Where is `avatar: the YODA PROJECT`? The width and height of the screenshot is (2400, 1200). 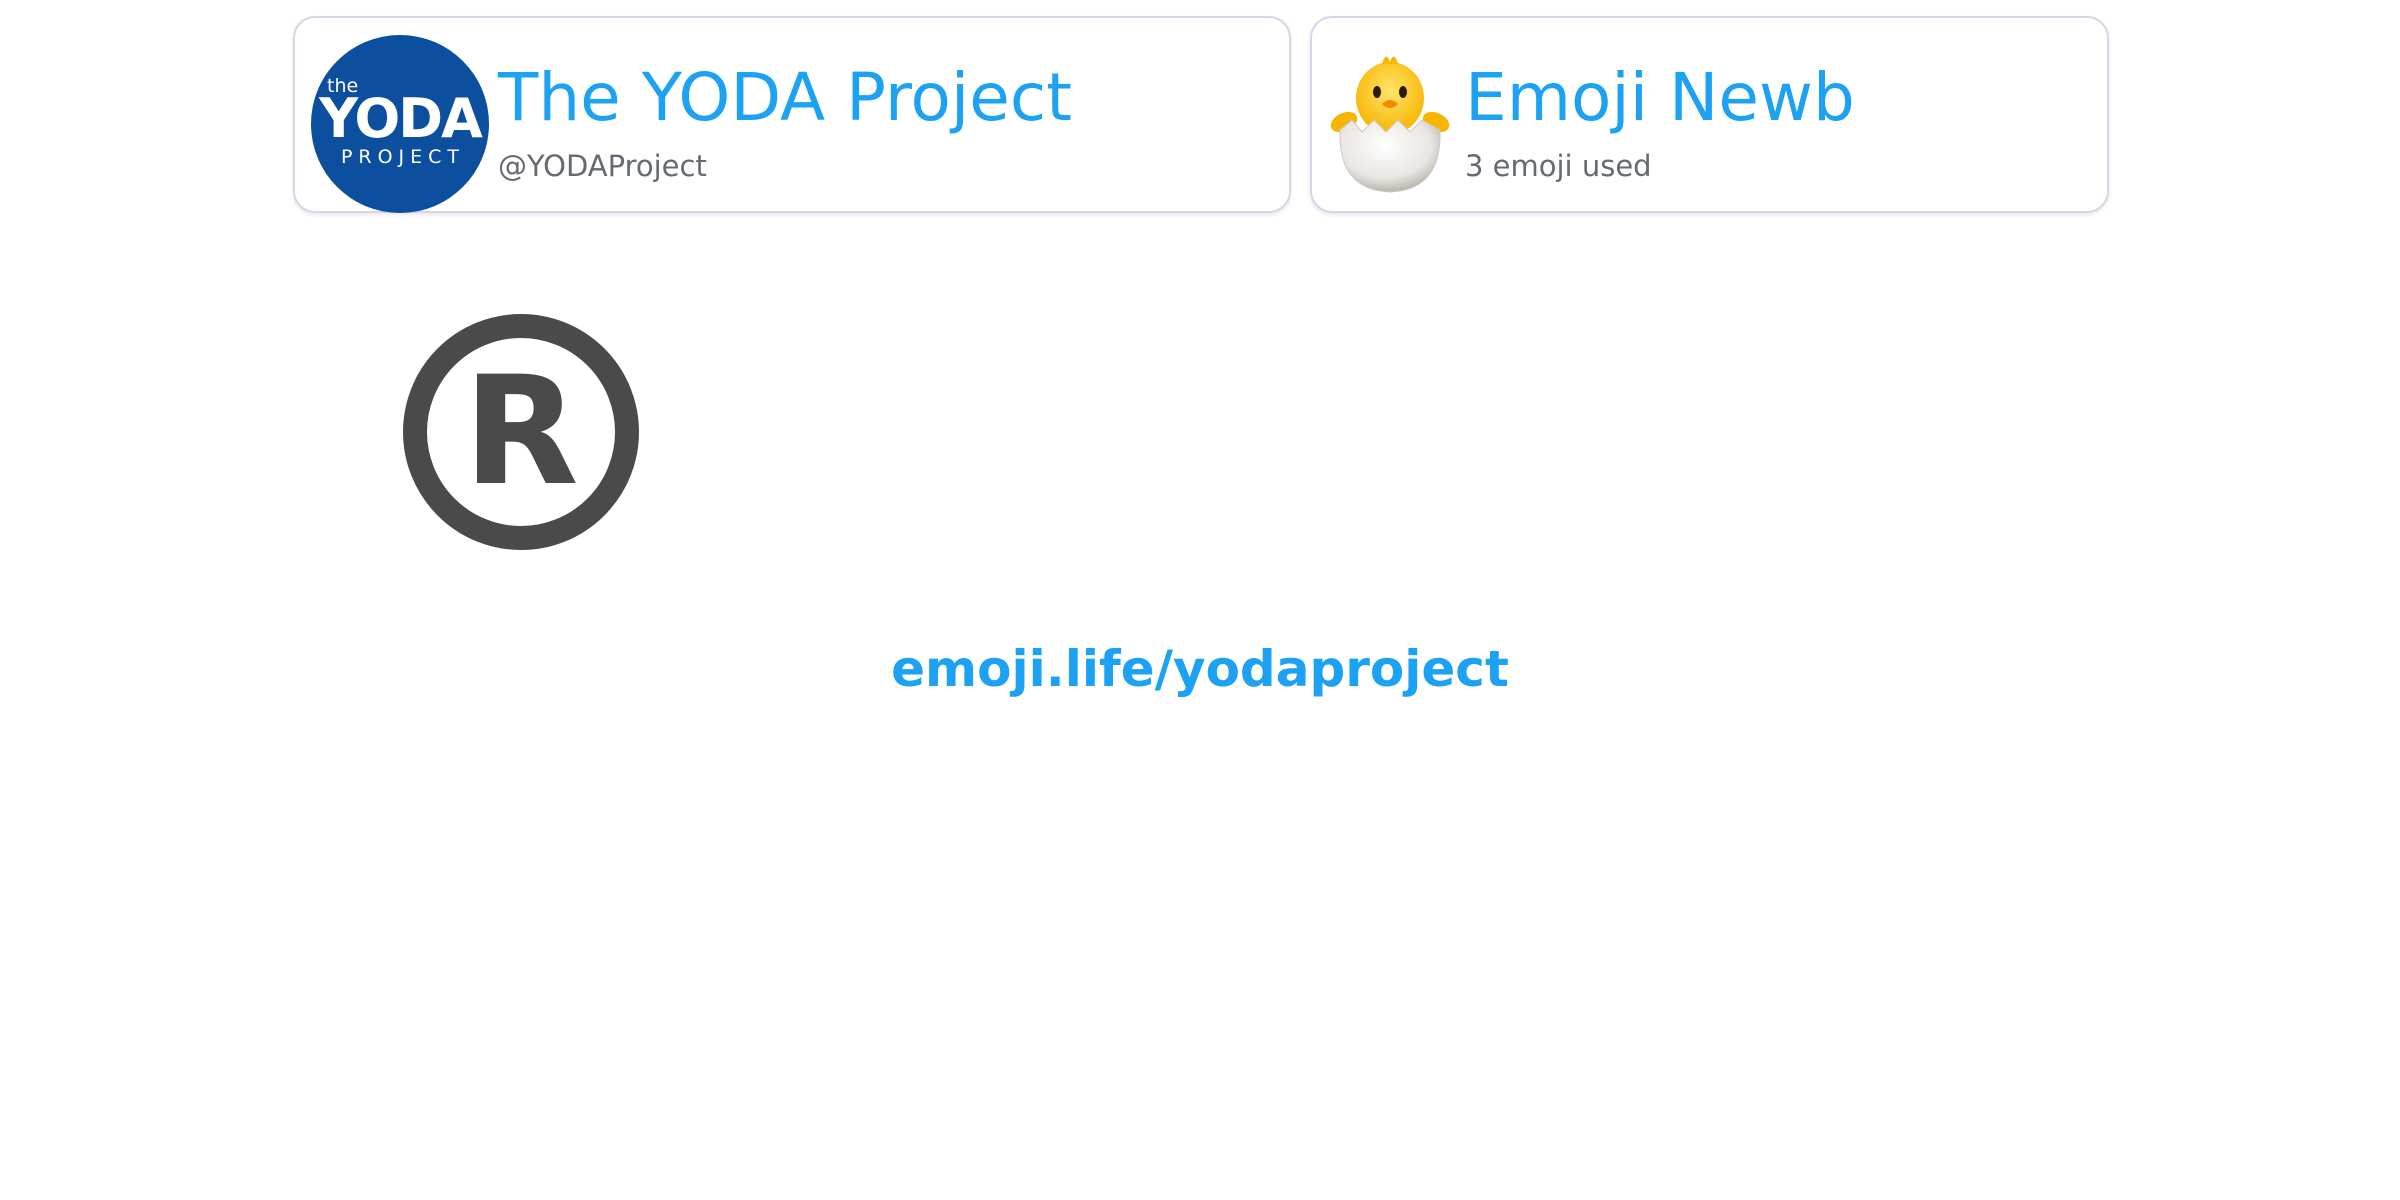 avatar: the YODA PROJECT is located at coordinates (400, 124).